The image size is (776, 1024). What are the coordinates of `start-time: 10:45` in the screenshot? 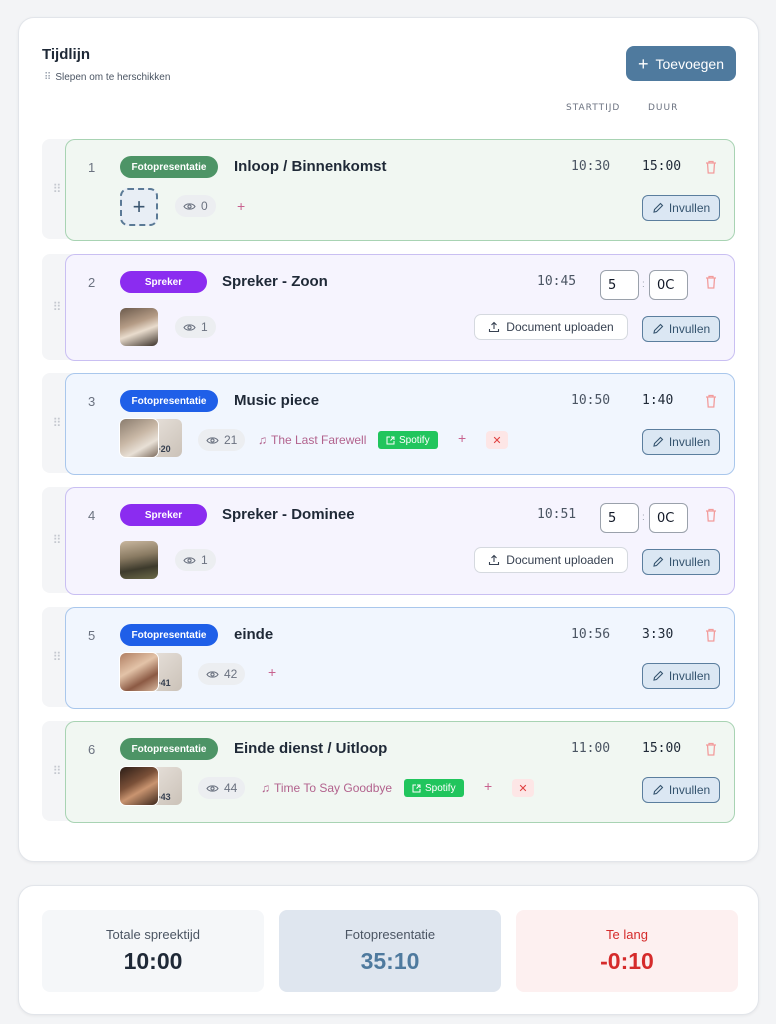 It's located at (557, 281).